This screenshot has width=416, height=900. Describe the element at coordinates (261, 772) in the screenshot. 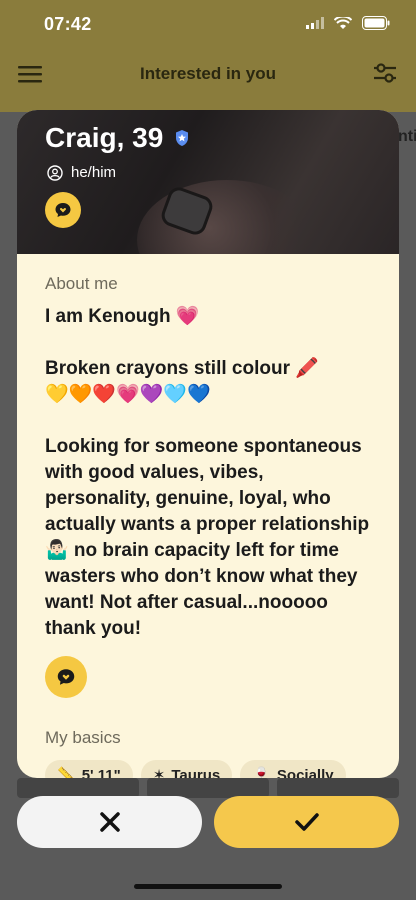

I see `drink-icon: 🍷` at that location.